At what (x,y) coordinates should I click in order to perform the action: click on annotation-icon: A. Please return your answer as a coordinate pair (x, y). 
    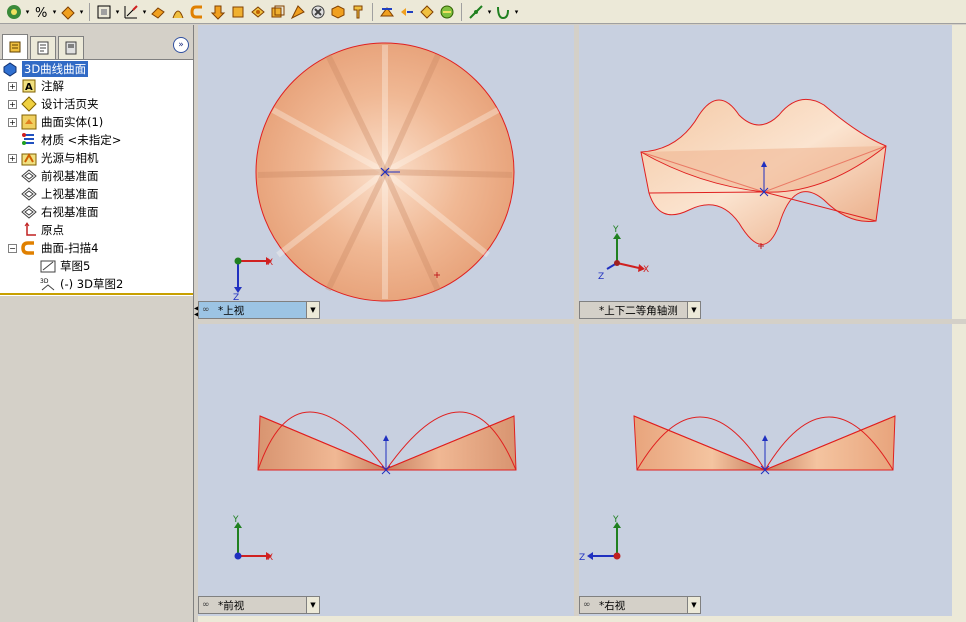
    Looking at the image, I should click on (29, 86).